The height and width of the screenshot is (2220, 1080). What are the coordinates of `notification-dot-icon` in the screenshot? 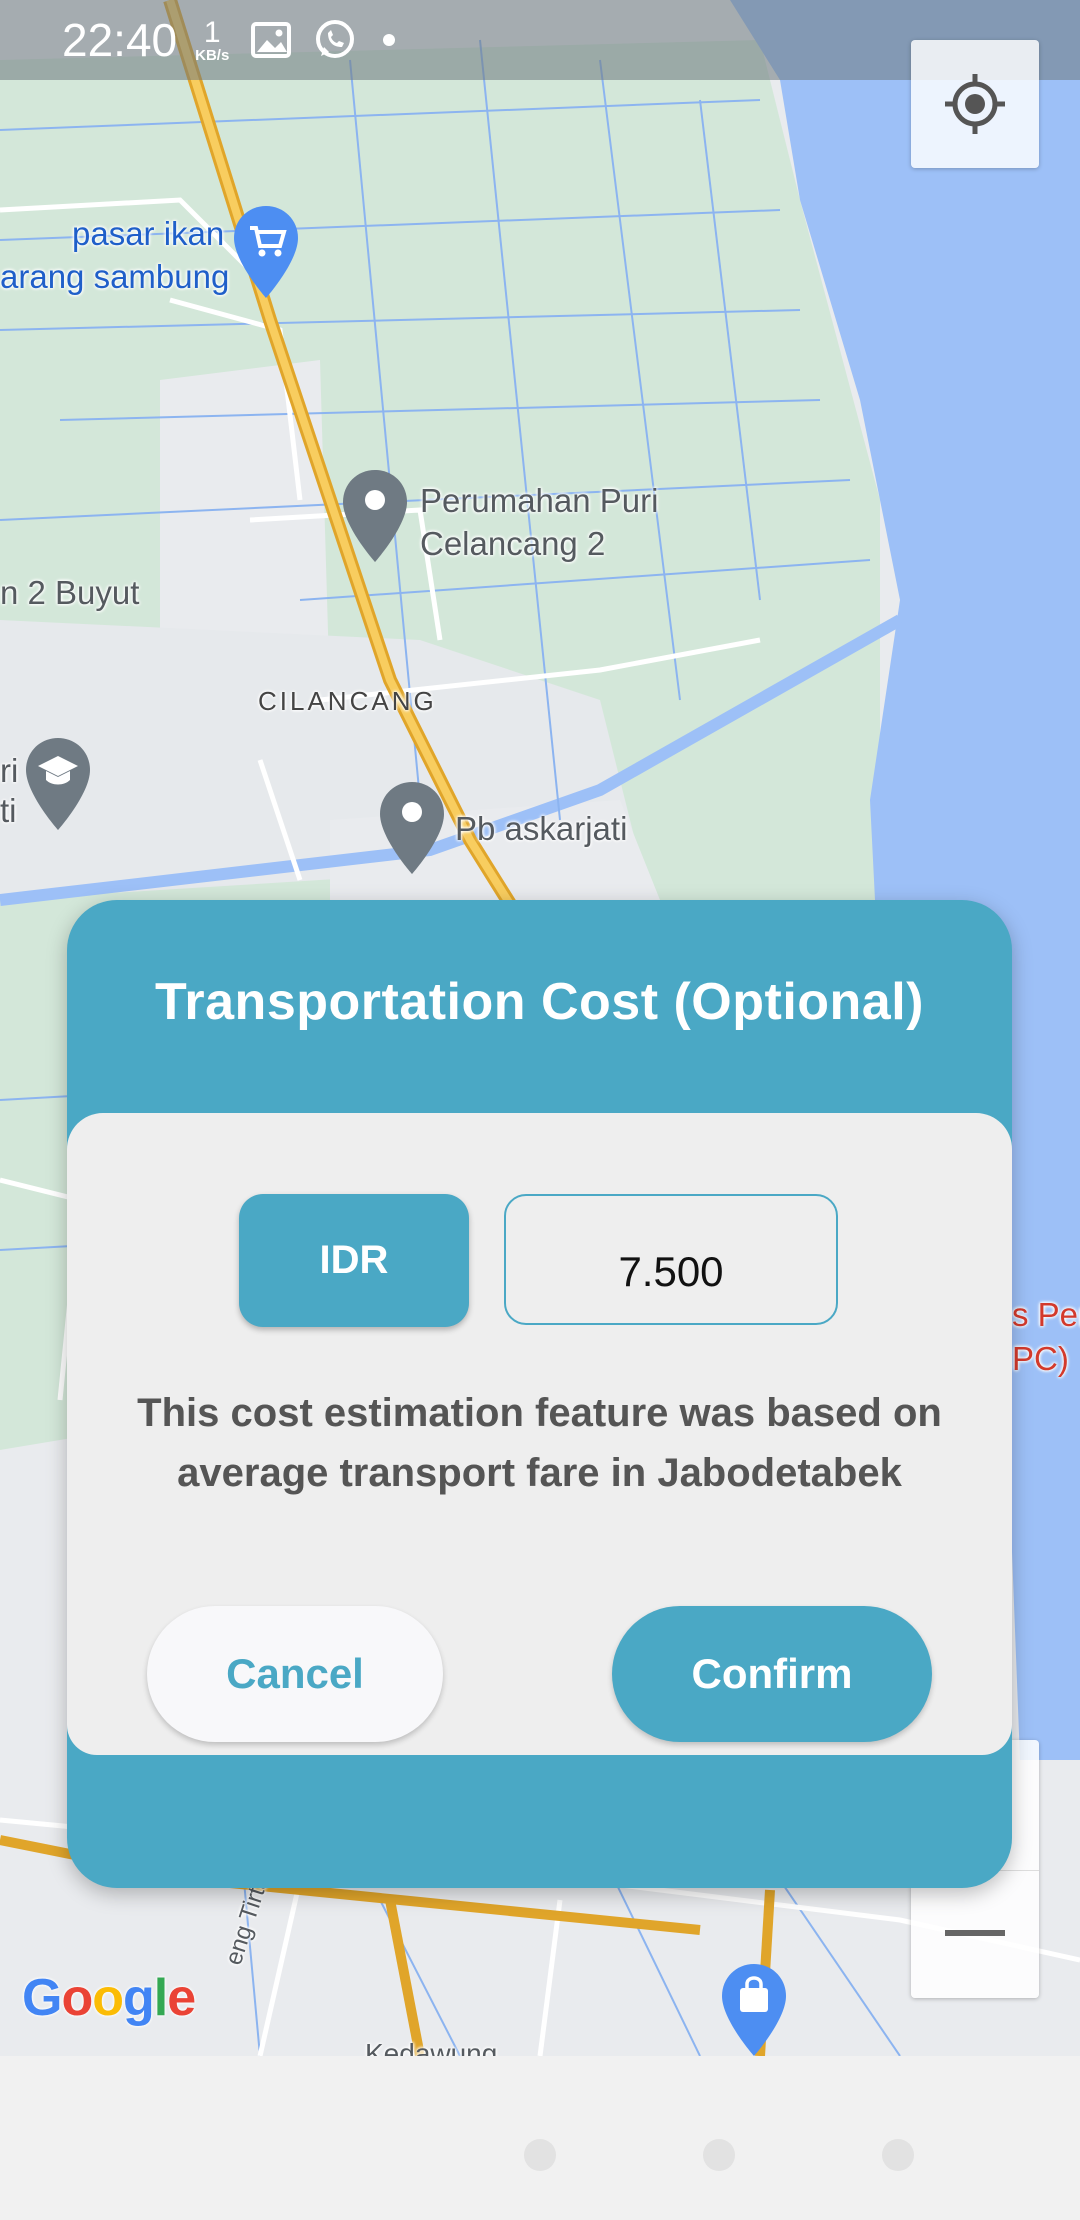 It's located at (389, 40).